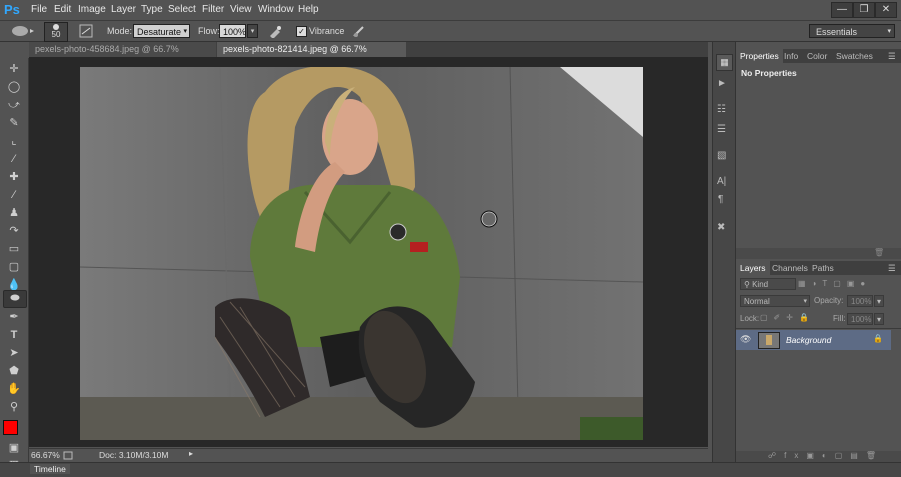 This screenshot has height=477, width=901. Describe the element at coordinates (14, 69) in the screenshot. I see `move-tool-icon: ✛` at that location.